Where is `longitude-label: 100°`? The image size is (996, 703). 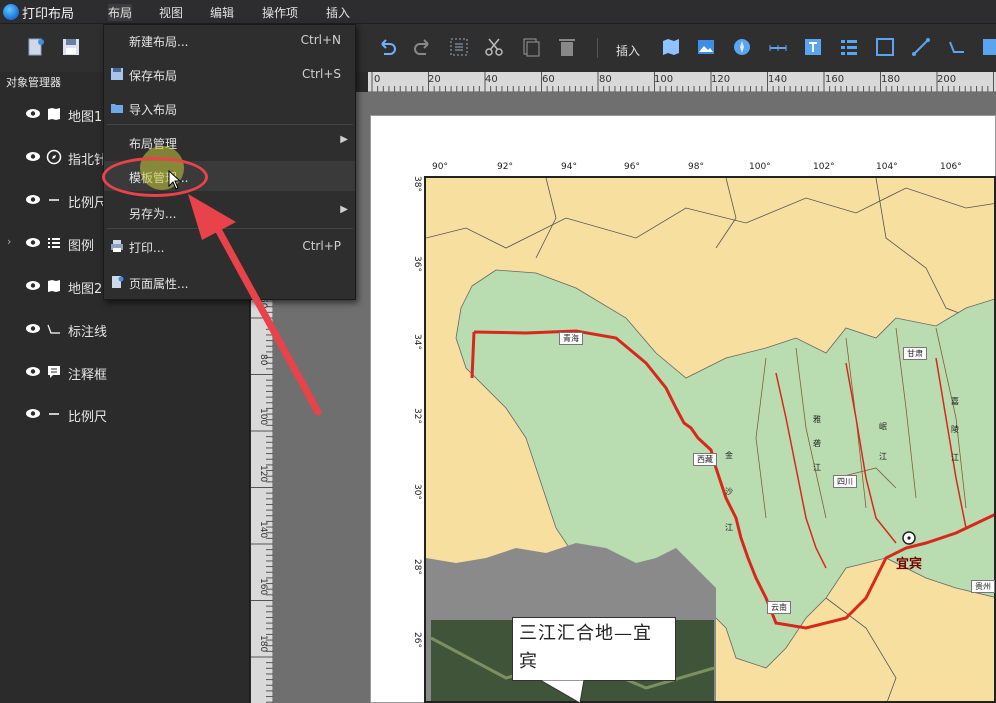
longitude-label: 100° is located at coordinates (760, 167).